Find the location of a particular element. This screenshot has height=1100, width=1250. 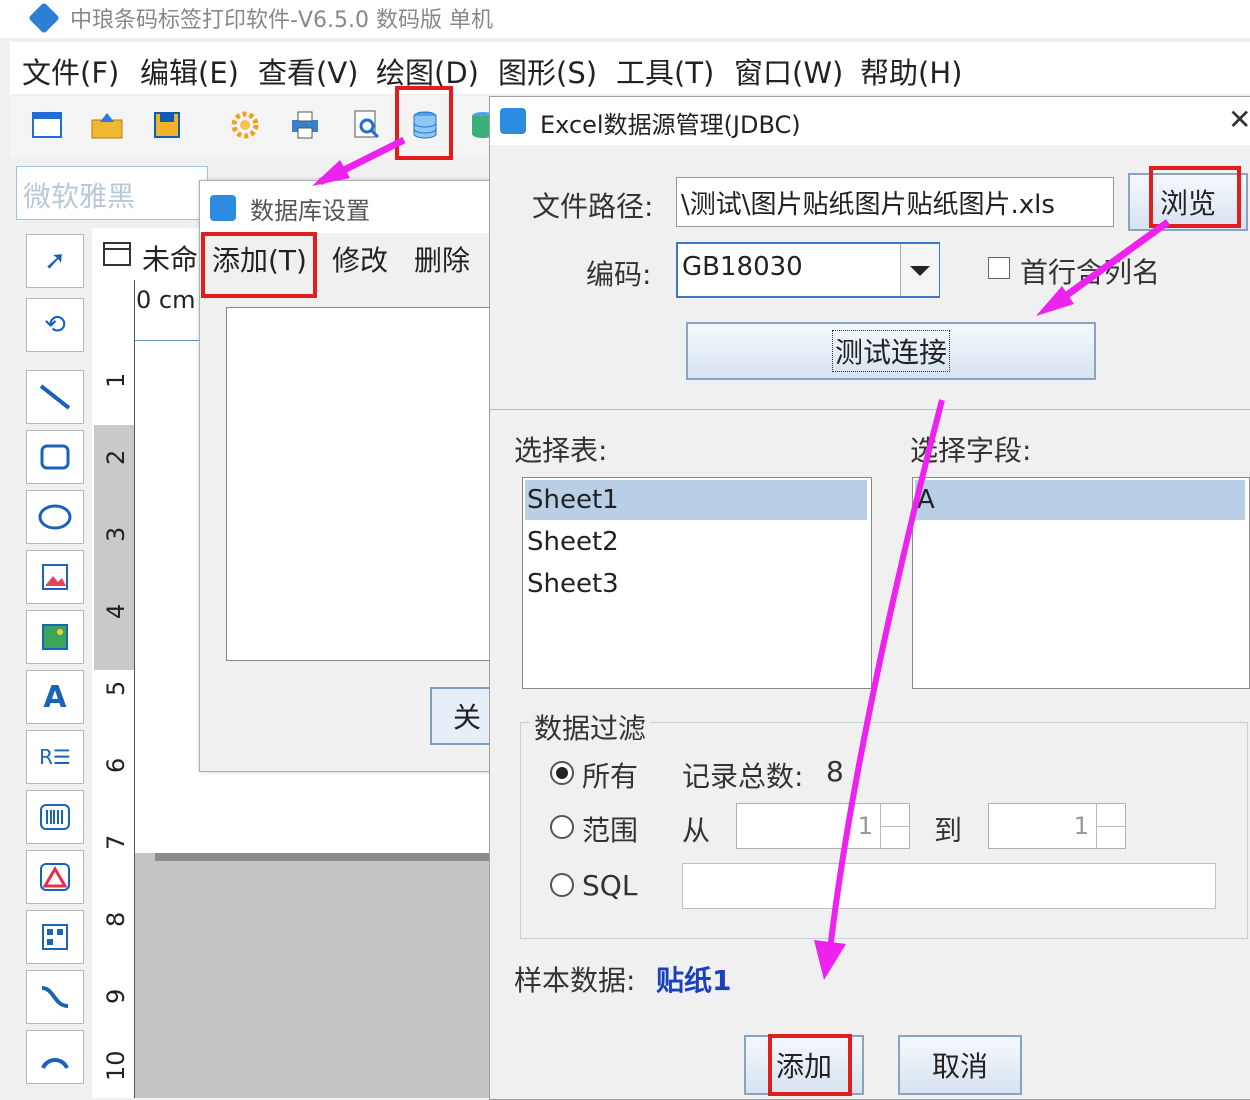

print-icon is located at coordinates (305, 125).